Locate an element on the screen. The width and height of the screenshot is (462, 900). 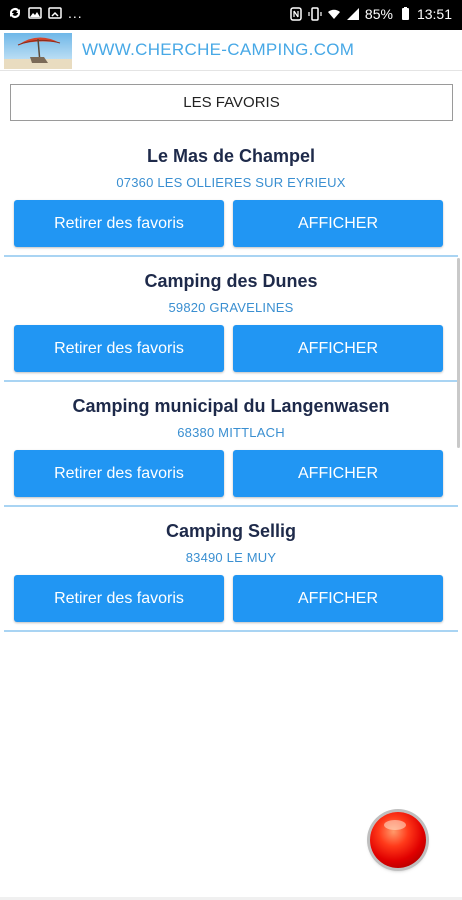
clock: 13:51 is located at coordinates (434, 14).